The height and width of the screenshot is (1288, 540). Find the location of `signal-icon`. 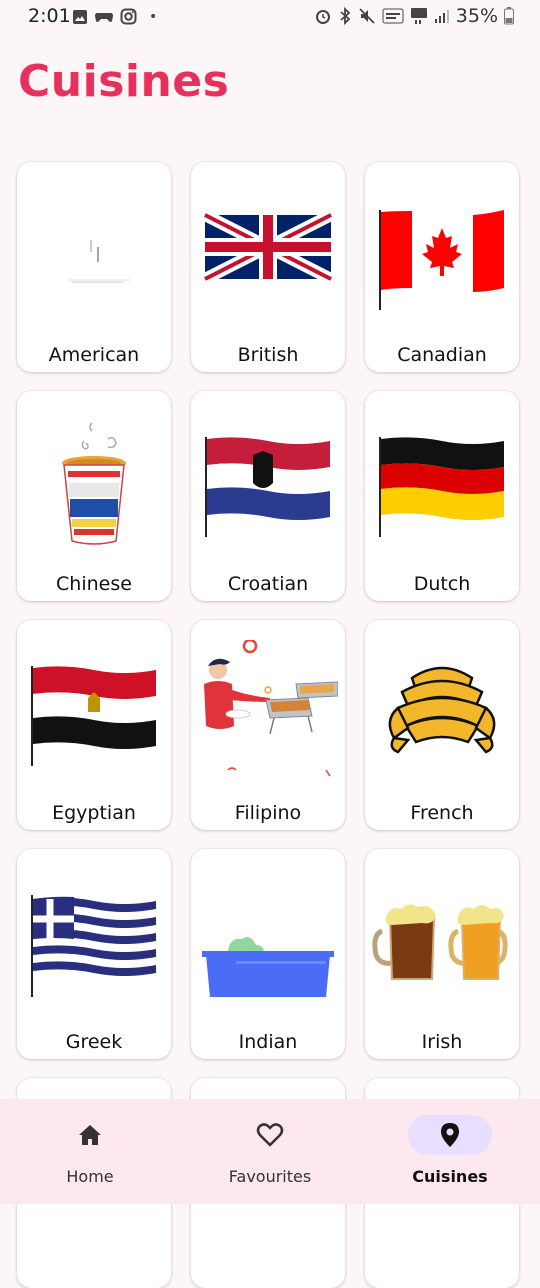

signal-icon is located at coordinates (441, 16).